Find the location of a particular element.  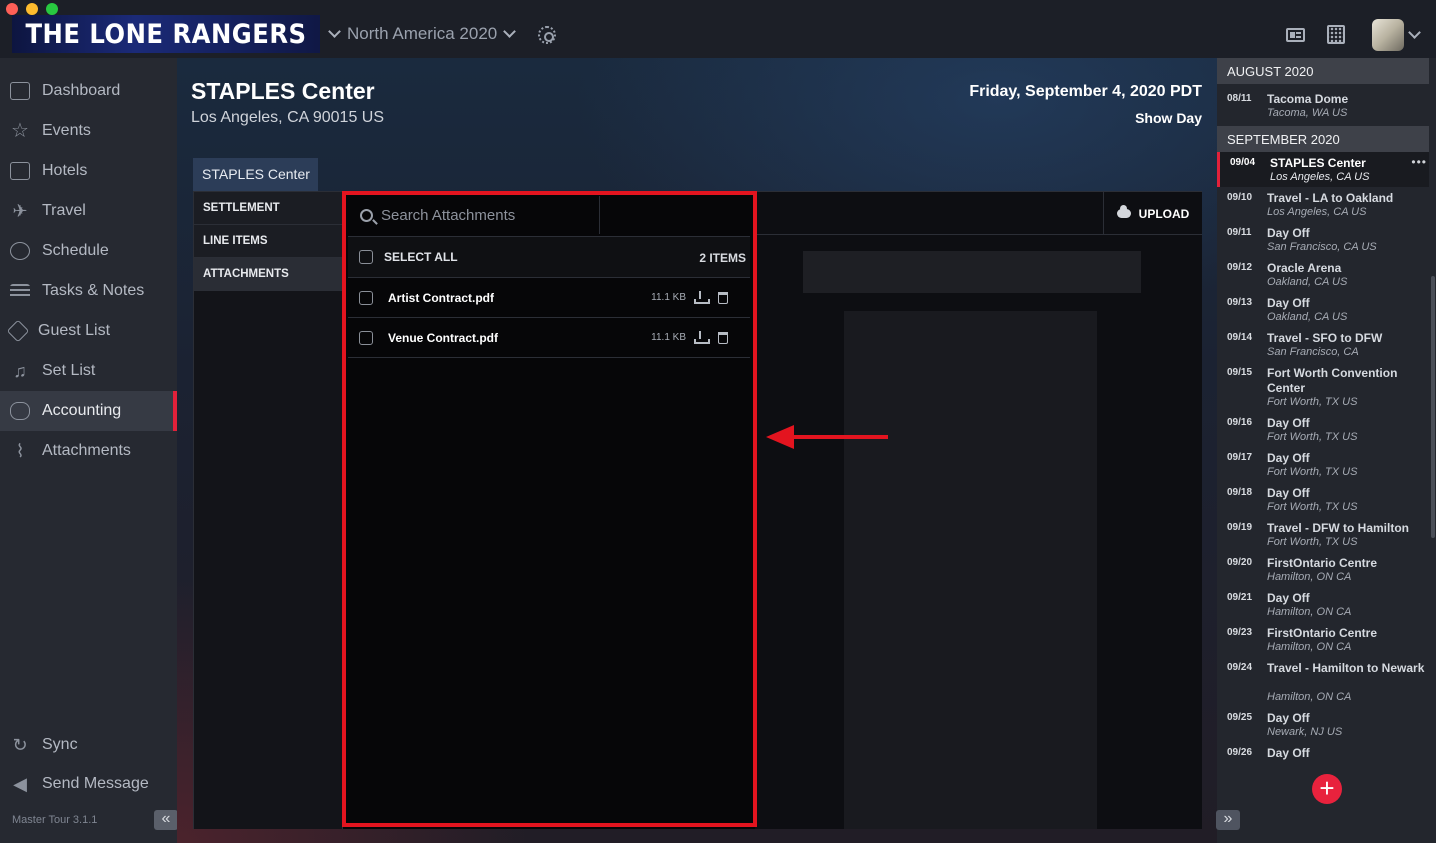

table-row: Artist Contract.pdf 11.1 KB is located at coordinates (549, 298).